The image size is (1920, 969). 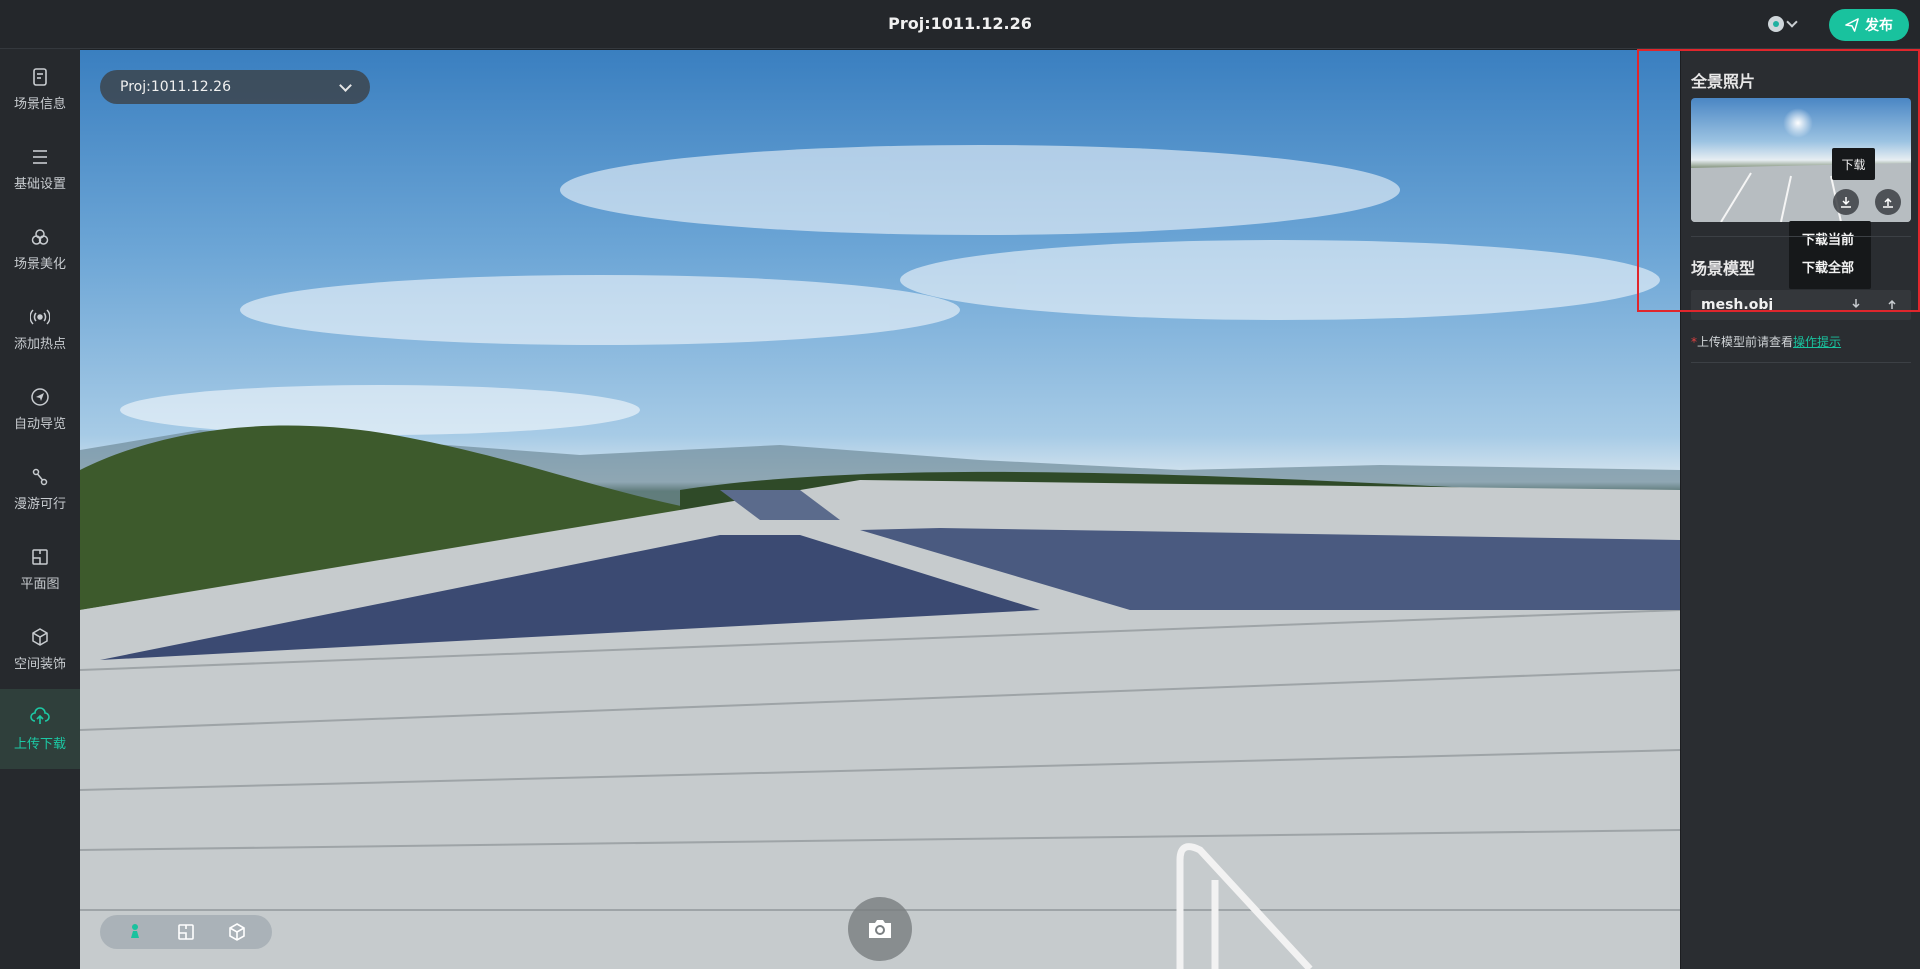 I want to click on camera-icon, so click(x=880, y=929).